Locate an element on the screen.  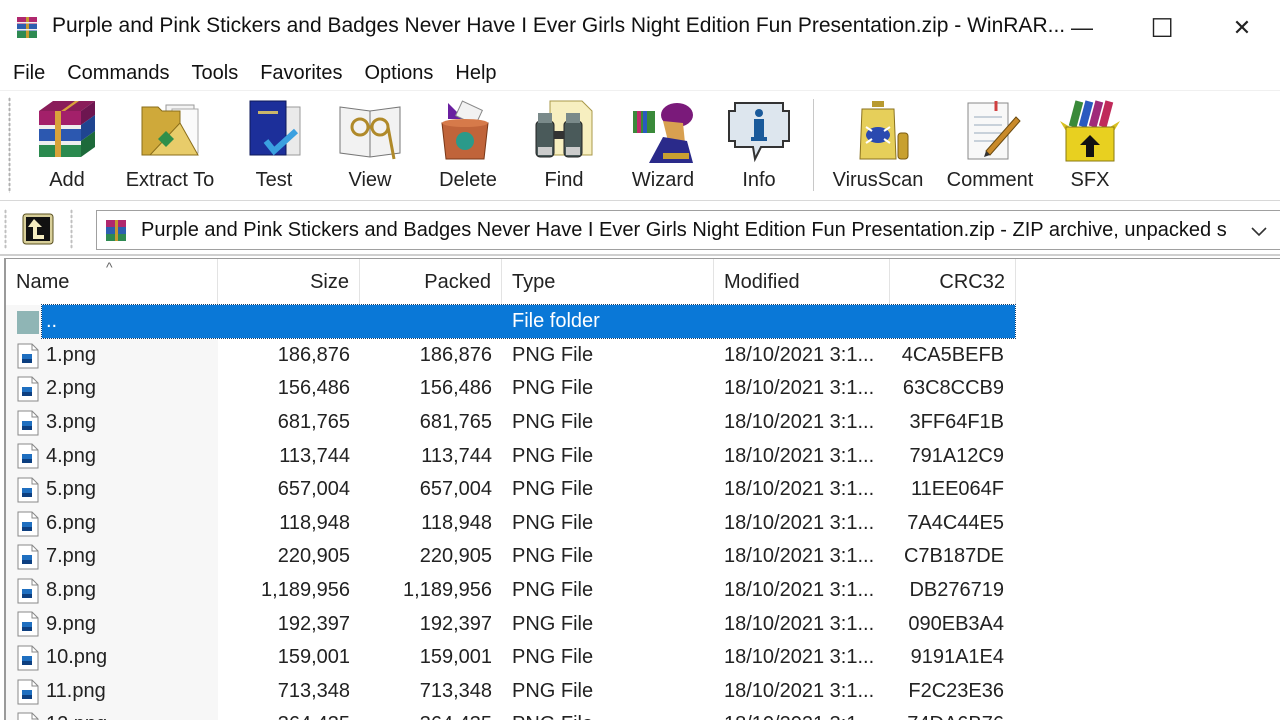
menu-tools: Tools is located at coordinates (215, 73).